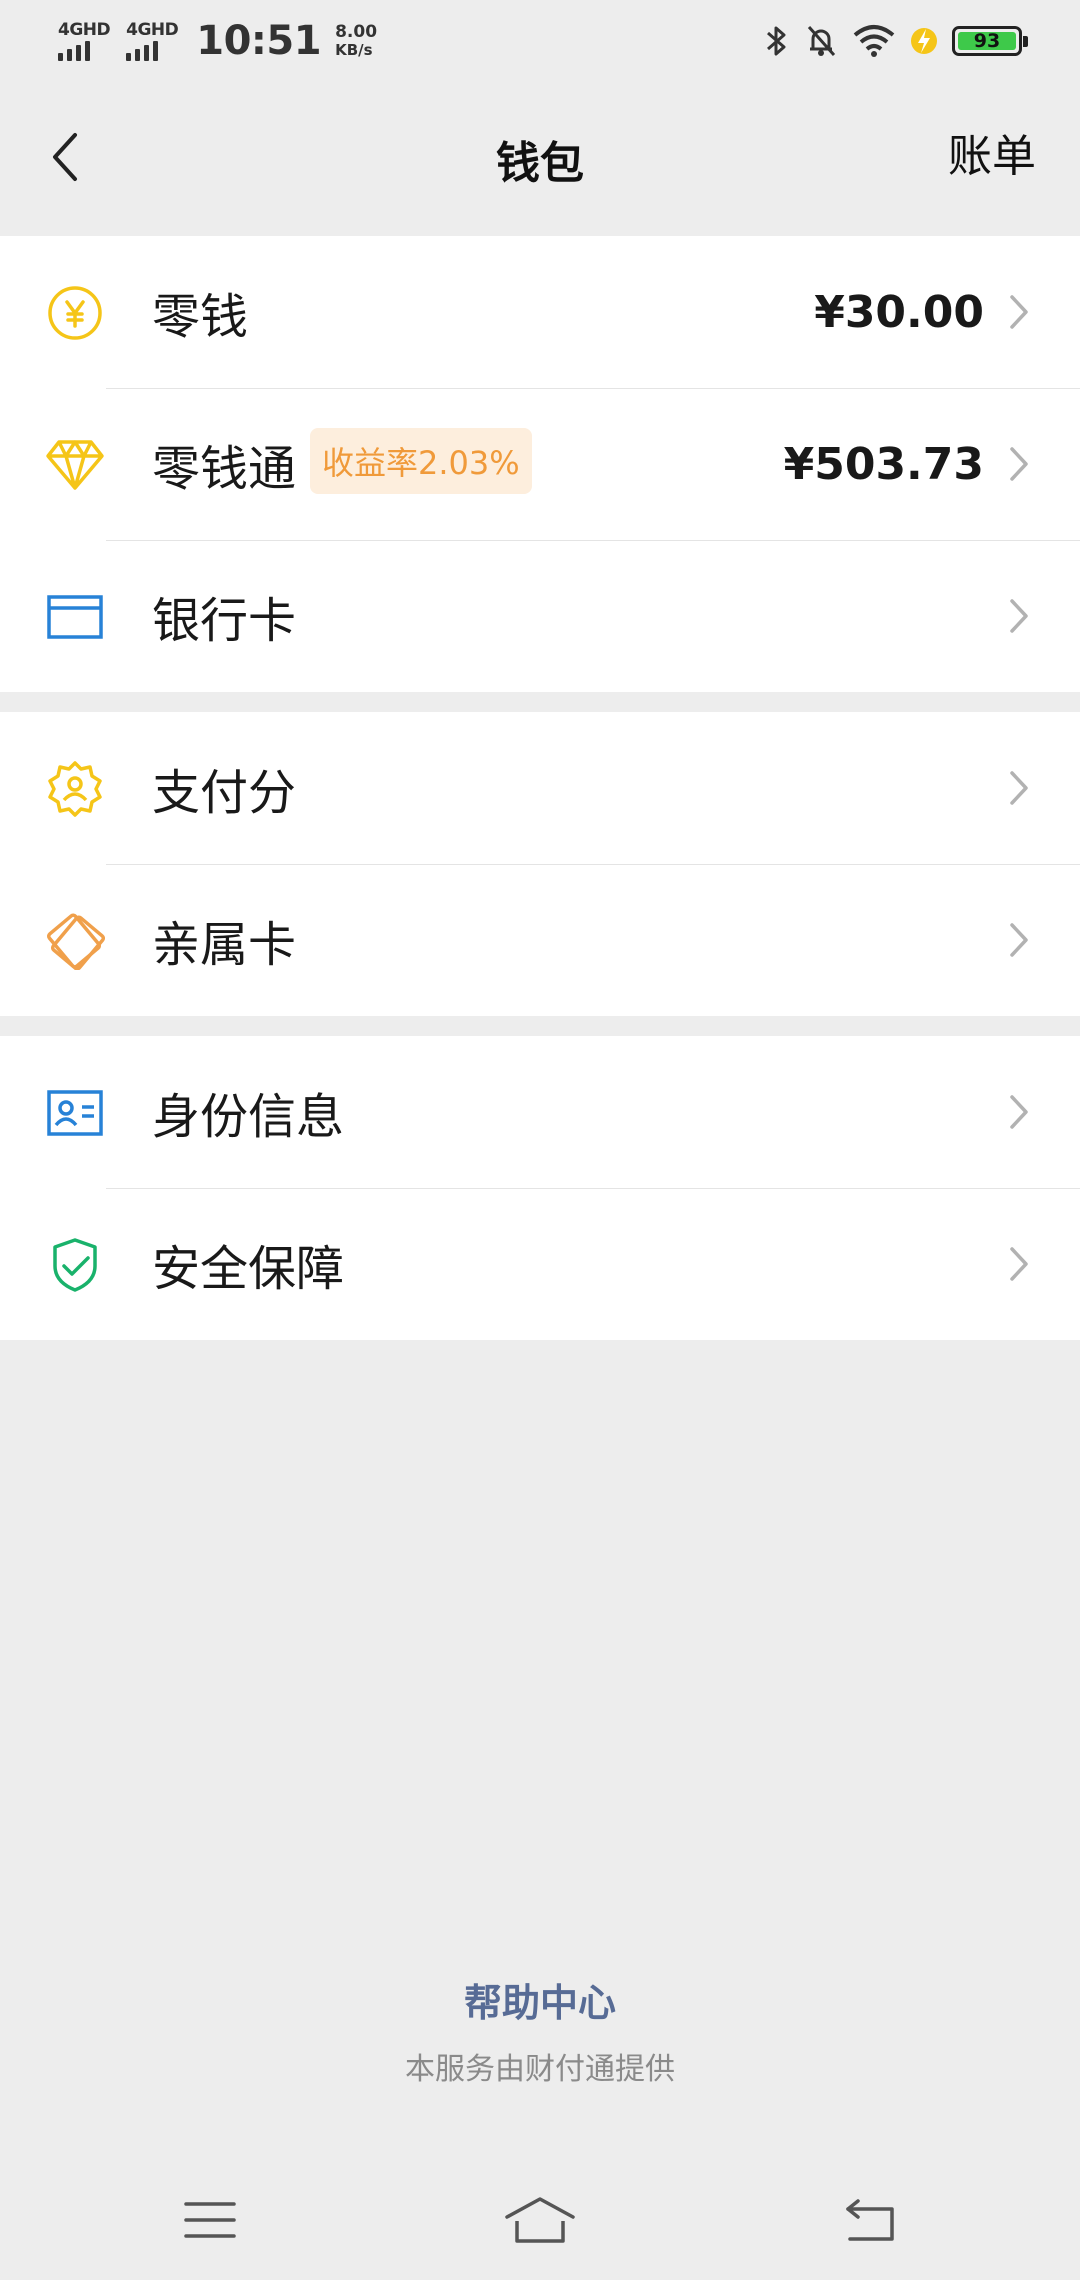 The width and height of the screenshot is (1080, 2280). I want to click on list-item-bank-card: 银行卡, so click(540, 616).